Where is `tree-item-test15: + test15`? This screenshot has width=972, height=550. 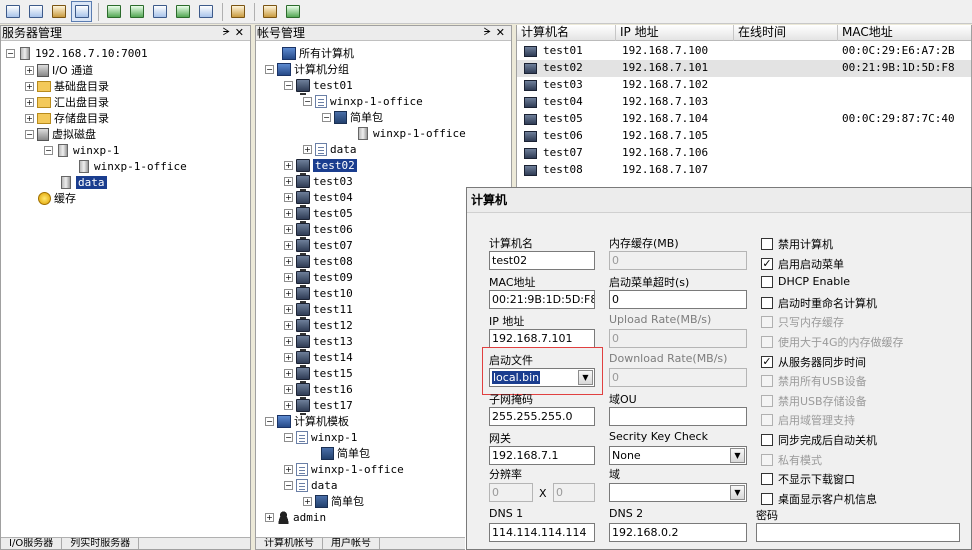
tree-item-test15: + test15 is located at coordinates (318, 374).